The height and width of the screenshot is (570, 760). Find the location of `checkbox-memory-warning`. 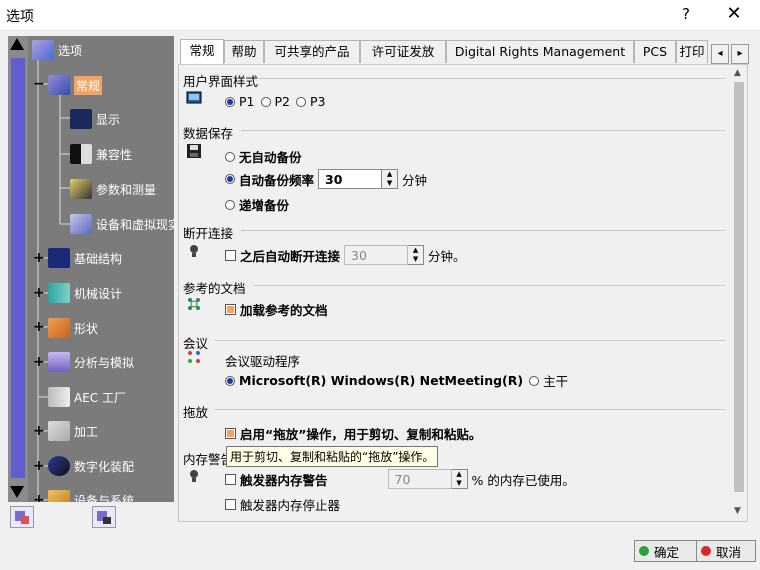

checkbox-memory-warning is located at coordinates (230, 479).